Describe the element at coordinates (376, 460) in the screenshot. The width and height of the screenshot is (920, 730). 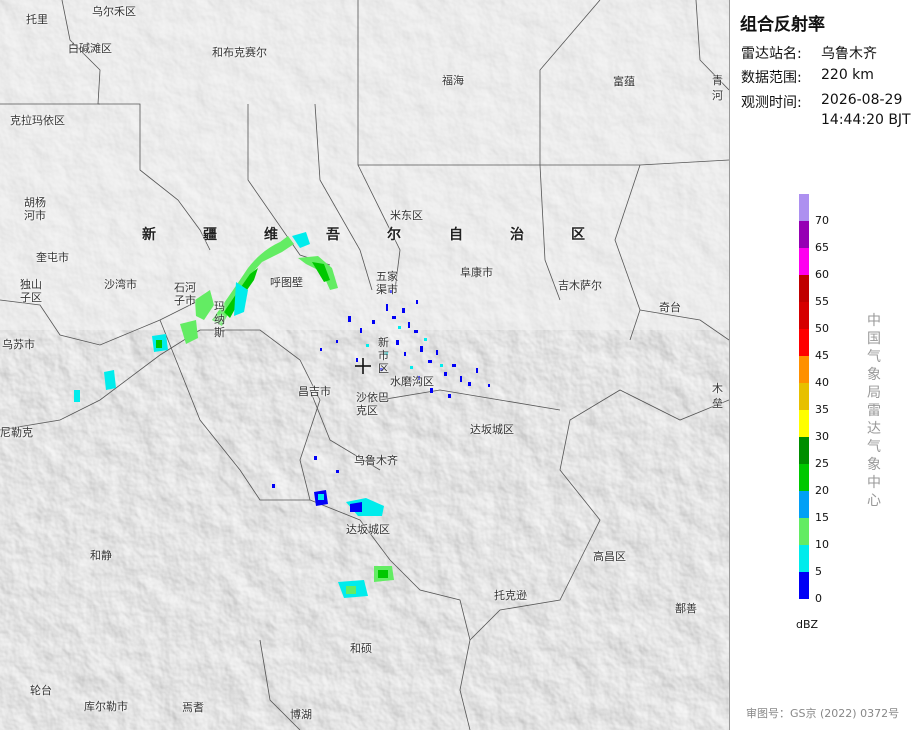
I see `place-urumqi: 乌鲁木齐` at that location.